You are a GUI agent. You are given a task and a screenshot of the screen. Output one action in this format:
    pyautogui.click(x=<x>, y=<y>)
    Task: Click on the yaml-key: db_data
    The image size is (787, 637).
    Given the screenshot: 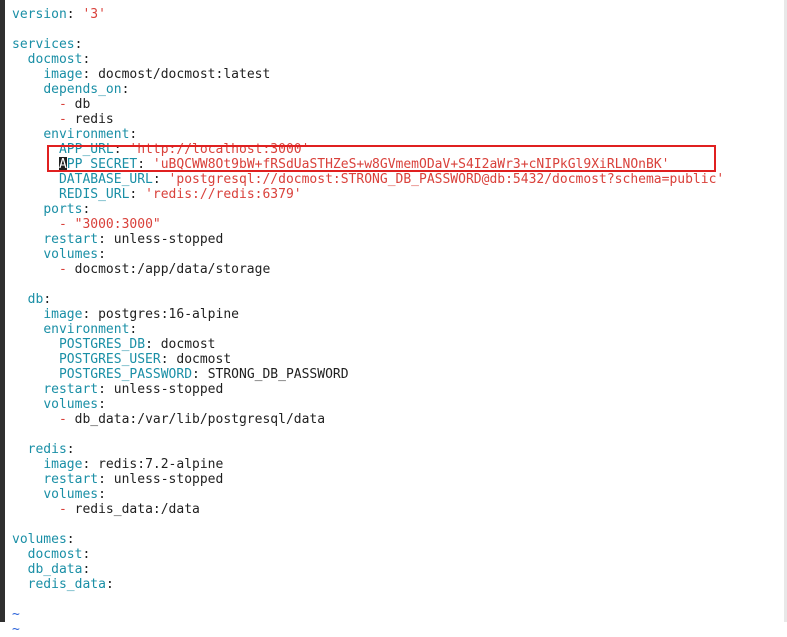 What is the action you would take?
    pyautogui.click(x=55, y=569)
    